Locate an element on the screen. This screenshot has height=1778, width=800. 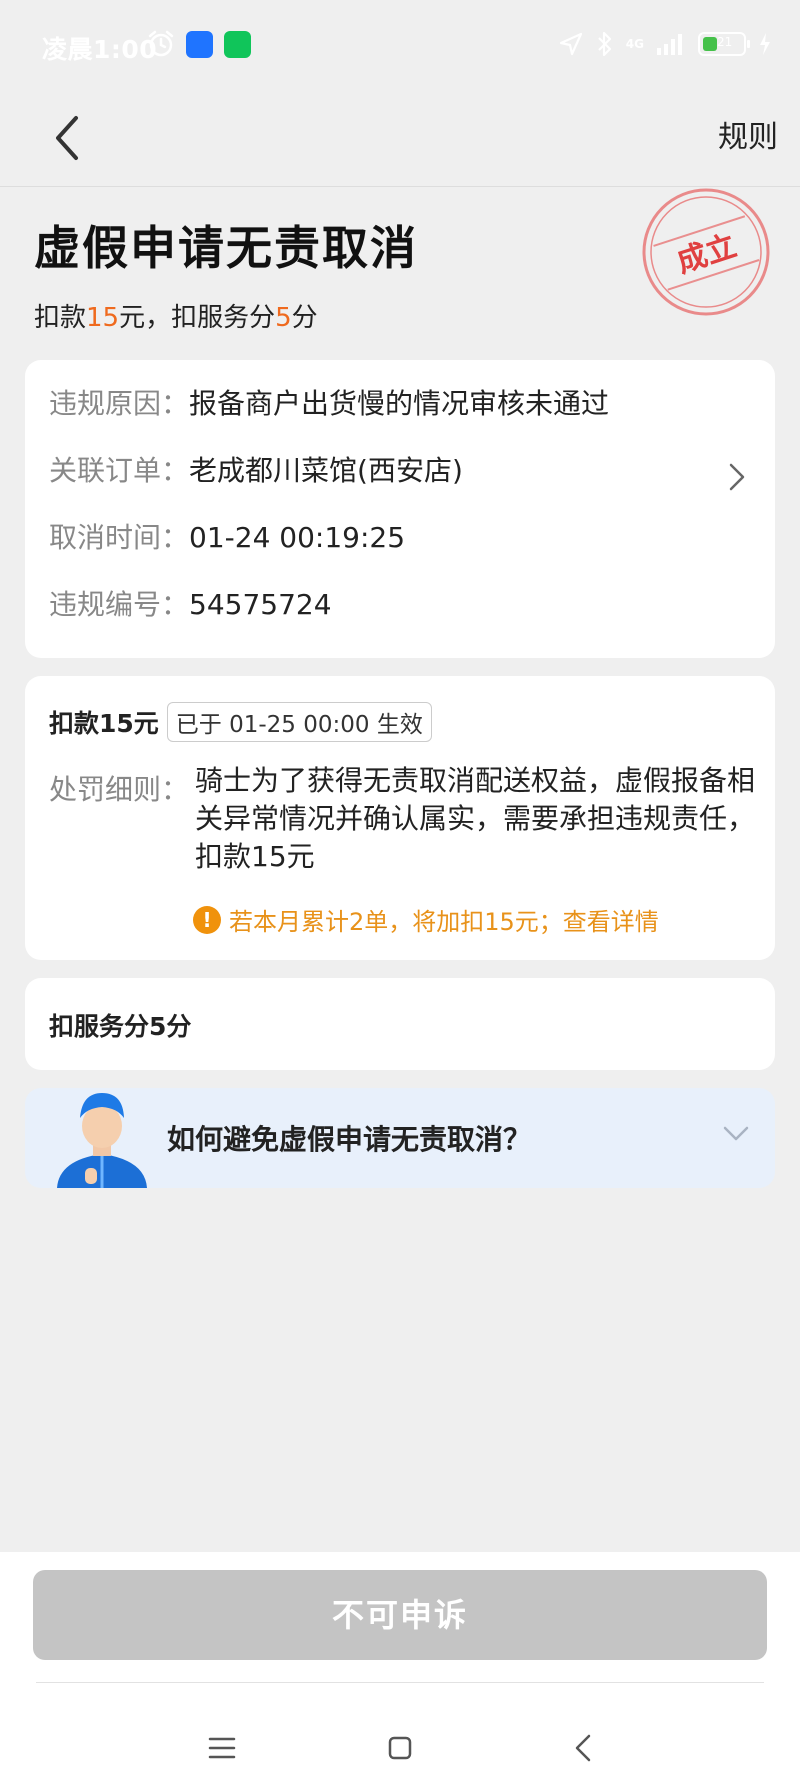
status-time: 凌晨1:00 is located at coordinates (100, 49).